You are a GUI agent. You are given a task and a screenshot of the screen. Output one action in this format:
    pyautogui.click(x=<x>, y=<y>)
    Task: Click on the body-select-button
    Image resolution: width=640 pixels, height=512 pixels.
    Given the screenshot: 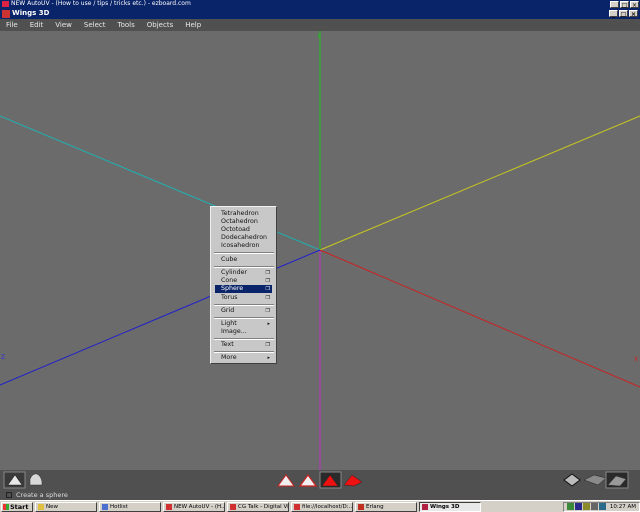 What is the action you would take?
    pyautogui.click(x=353, y=480)
    